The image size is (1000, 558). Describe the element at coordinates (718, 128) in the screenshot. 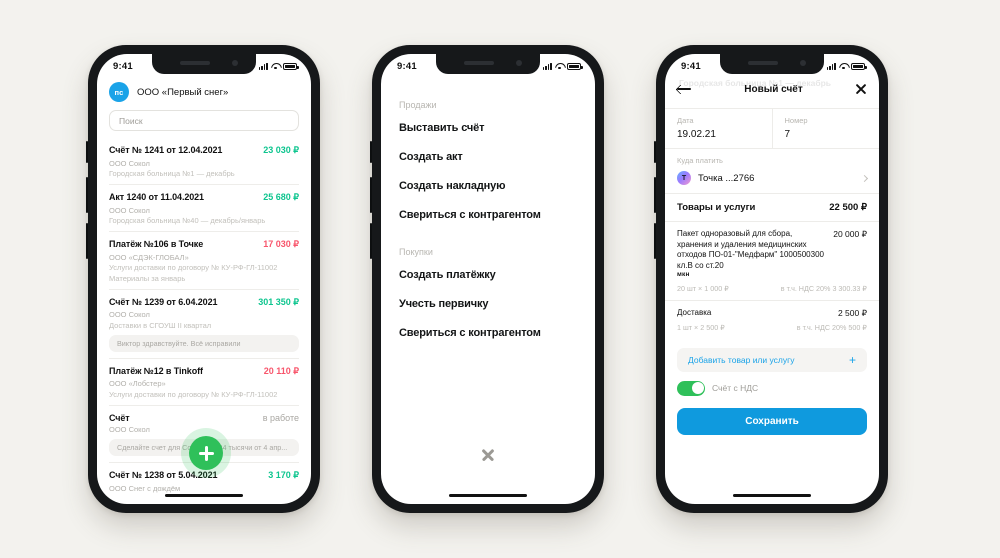

I see `date-field: Дата 19.02.21` at that location.